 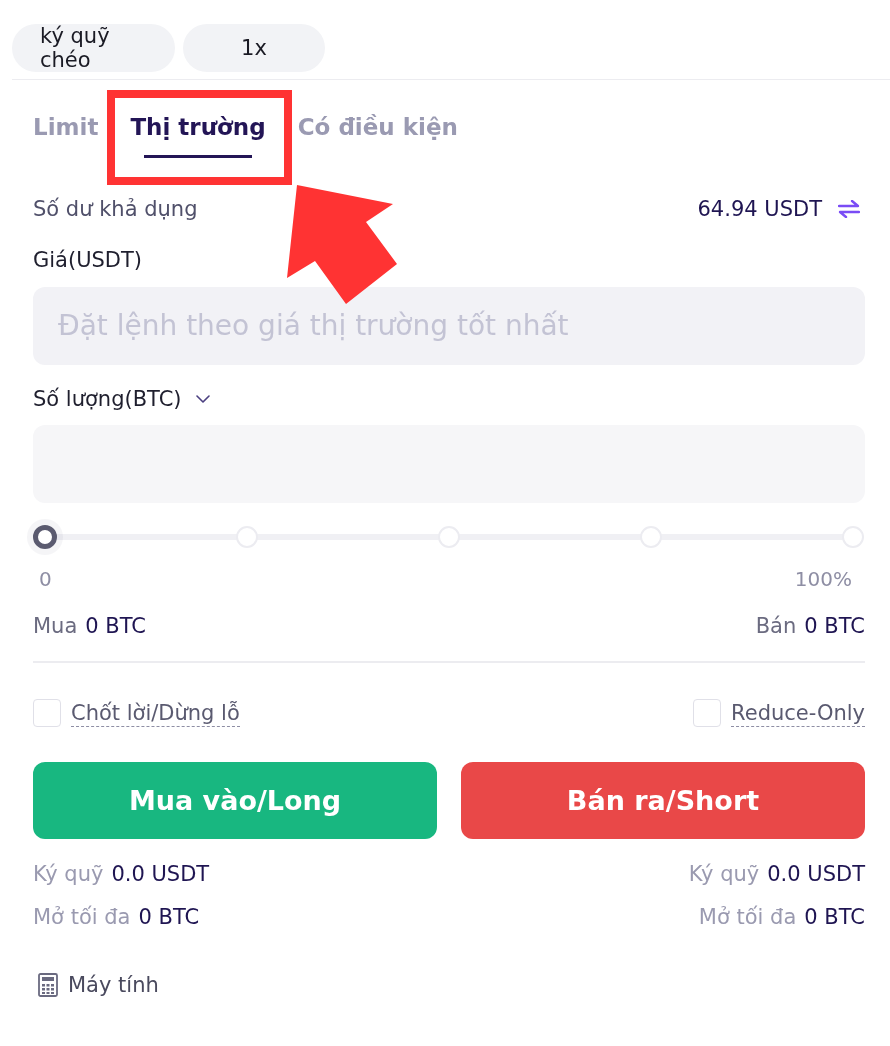 What do you see at coordinates (198, 134) in the screenshot?
I see `order-tab: Thị trường` at bounding box center [198, 134].